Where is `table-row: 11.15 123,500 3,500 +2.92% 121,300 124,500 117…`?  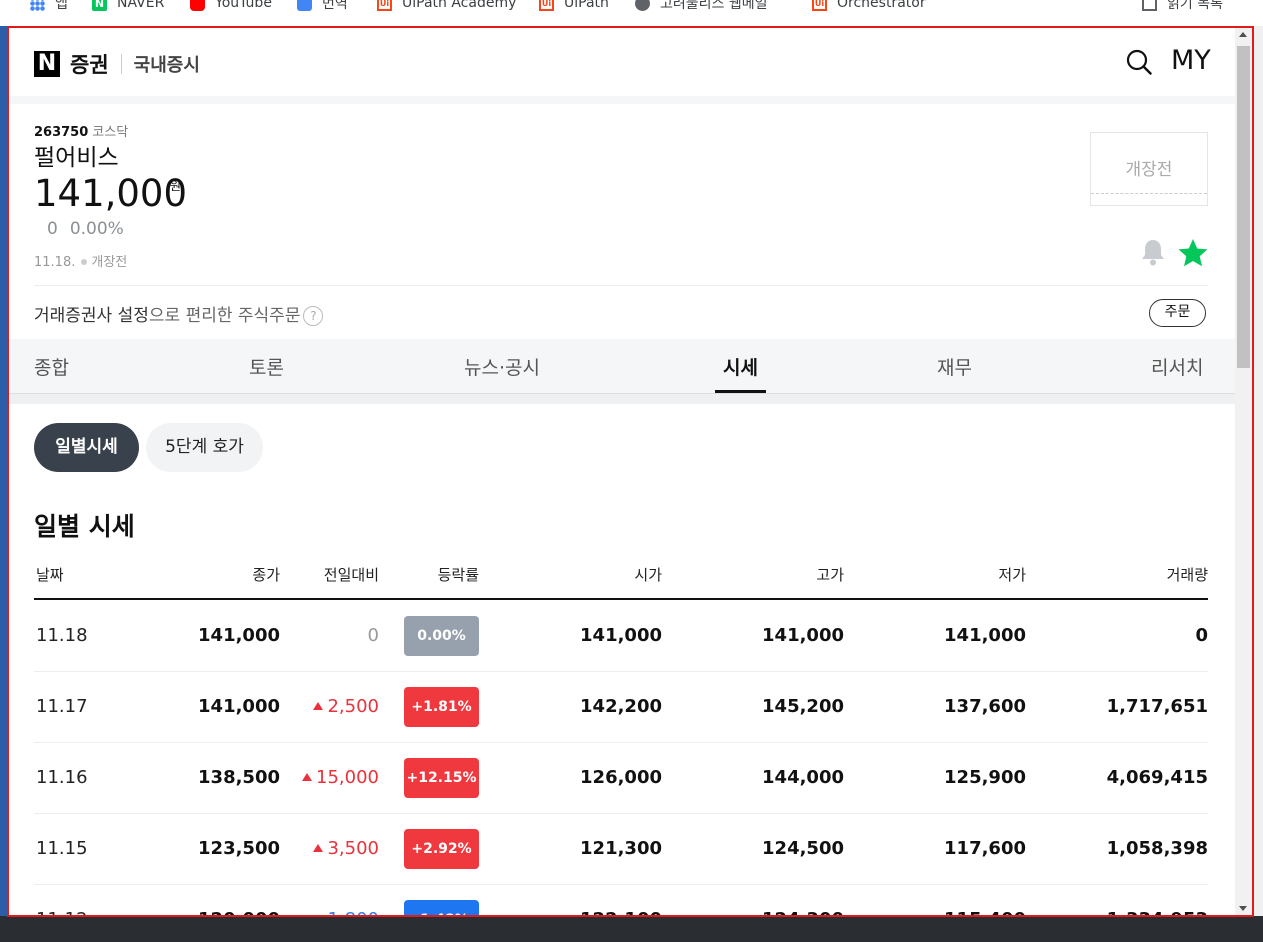
table-row: 11.15 123,500 3,500 +2.92% 121,300 124,500 117… is located at coordinates (621, 849).